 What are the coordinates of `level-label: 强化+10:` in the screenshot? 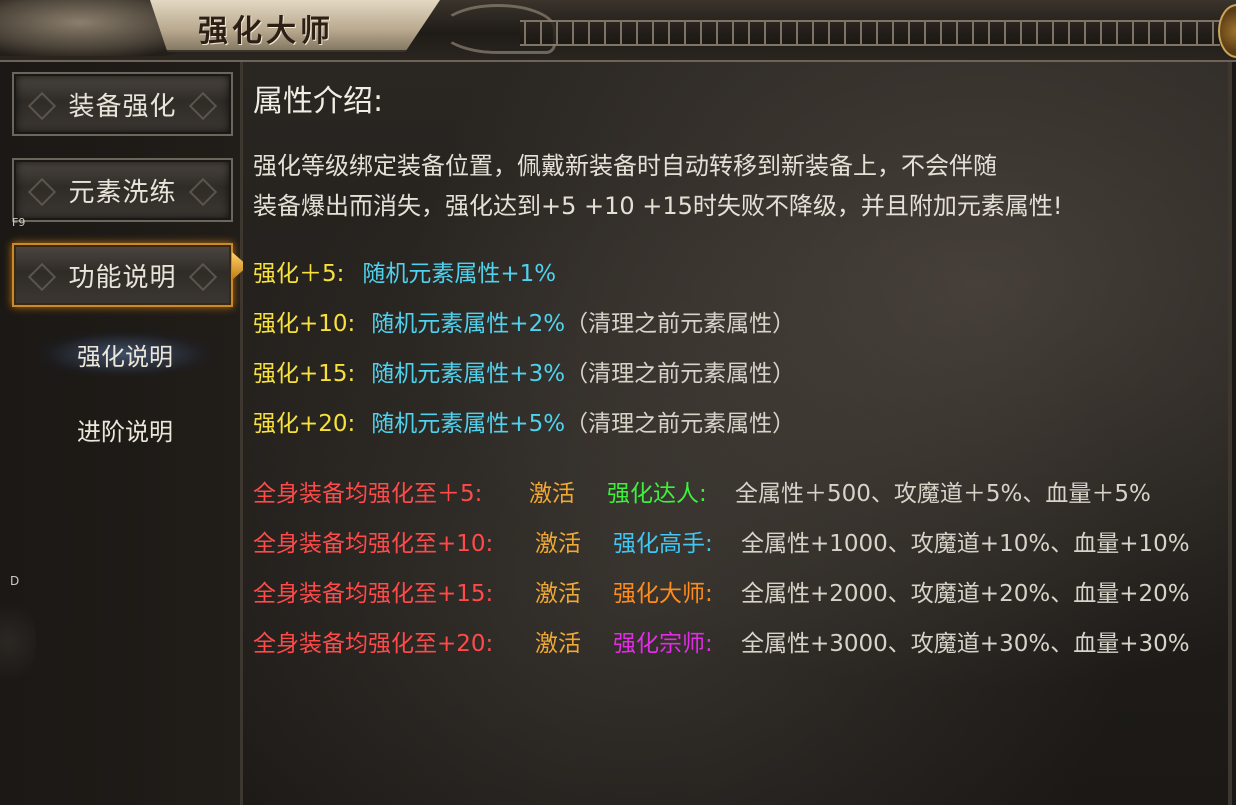 It's located at (304, 324).